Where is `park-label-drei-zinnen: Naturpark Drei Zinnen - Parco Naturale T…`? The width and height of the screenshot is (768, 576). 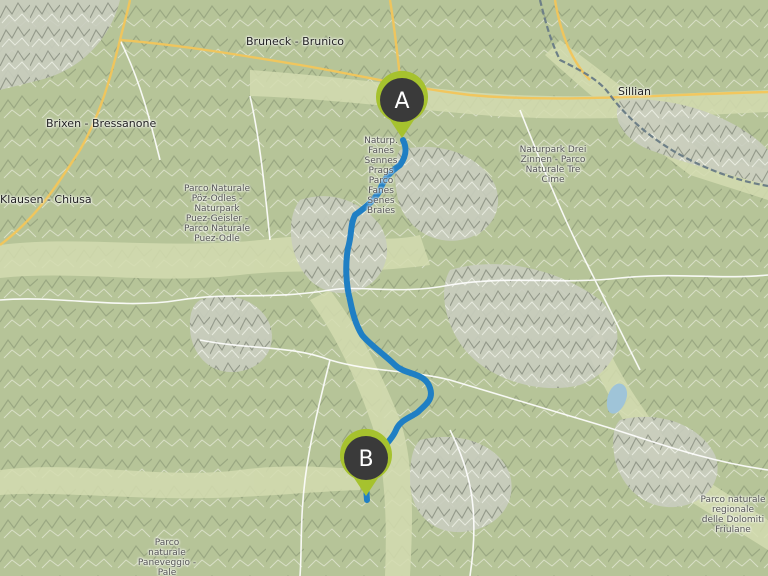 park-label-drei-zinnen: Naturpark Drei Zinnen - Parco Naturale T… is located at coordinates (553, 165).